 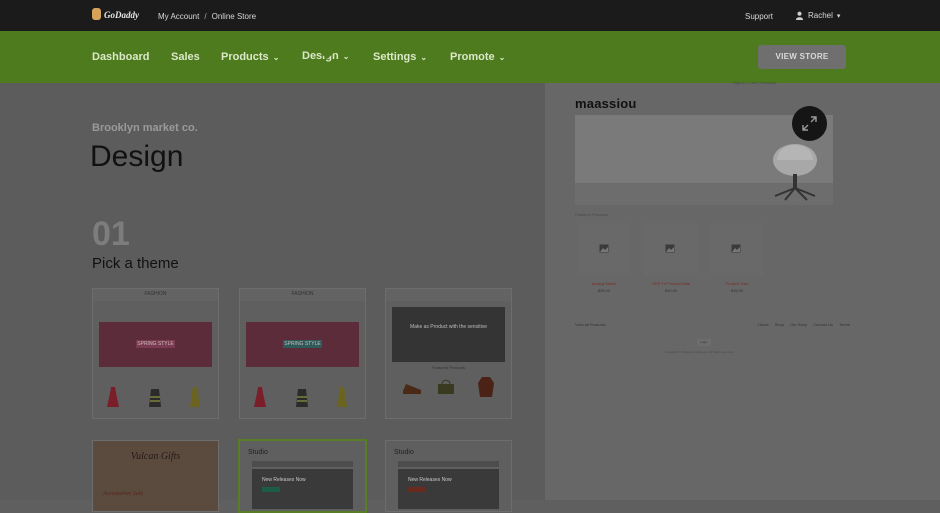 I want to click on preview-top-links: Sign In | Cart | Checkout, so click(x=755, y=82).